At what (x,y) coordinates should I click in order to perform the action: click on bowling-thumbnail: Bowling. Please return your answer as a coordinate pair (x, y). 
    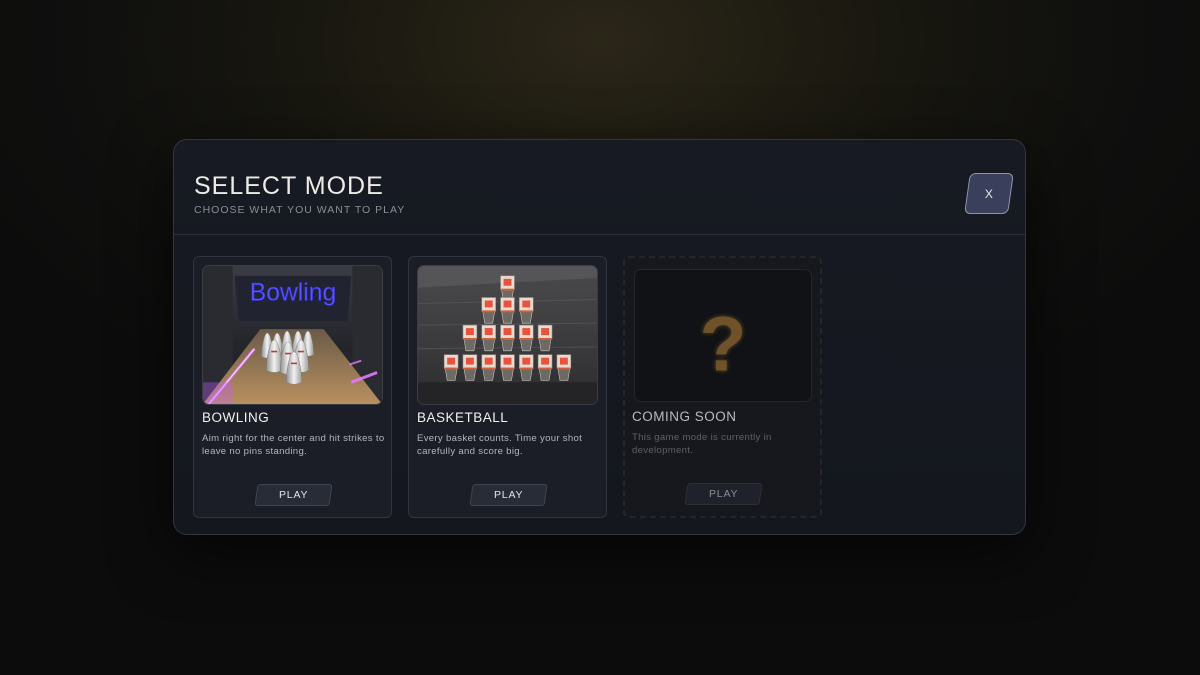
    Looking at the image, I should click on (292, 335).